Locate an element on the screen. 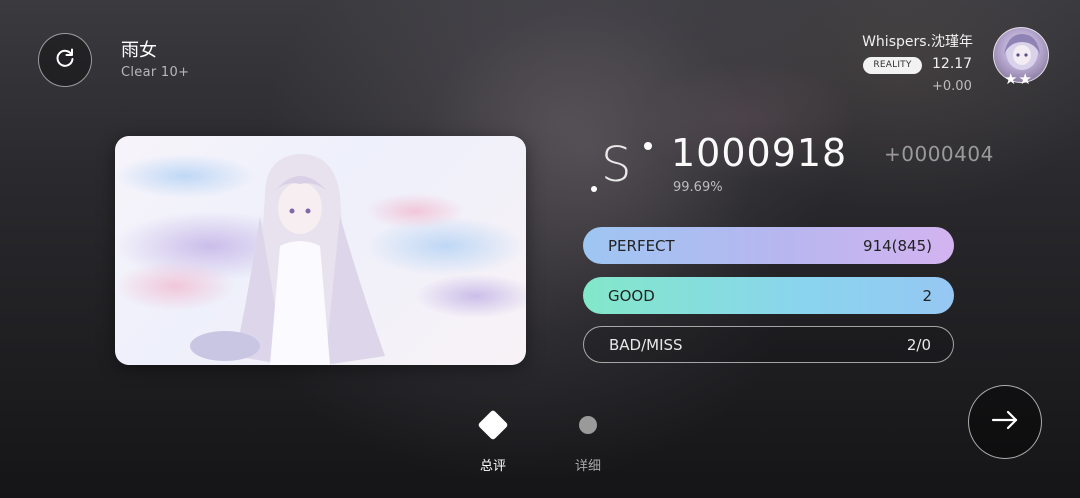 This screenshot has height=498, width=1080. song-level: Clear 10+ is located at coordinates (155, 72).